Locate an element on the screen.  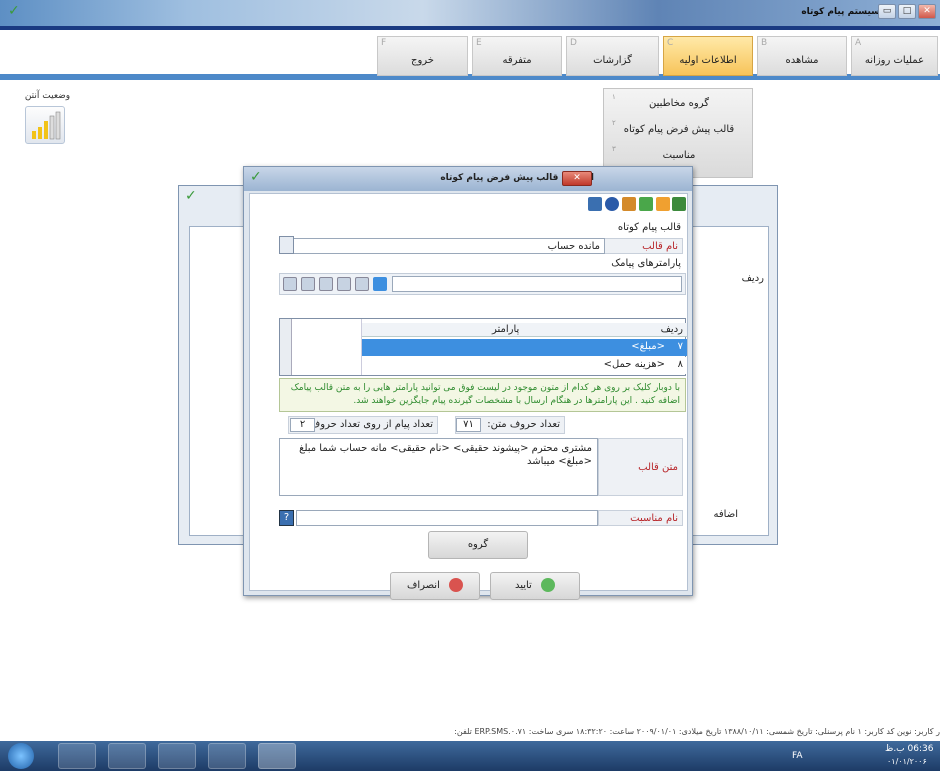
explorer-icon is located at coordinates (127, 756).